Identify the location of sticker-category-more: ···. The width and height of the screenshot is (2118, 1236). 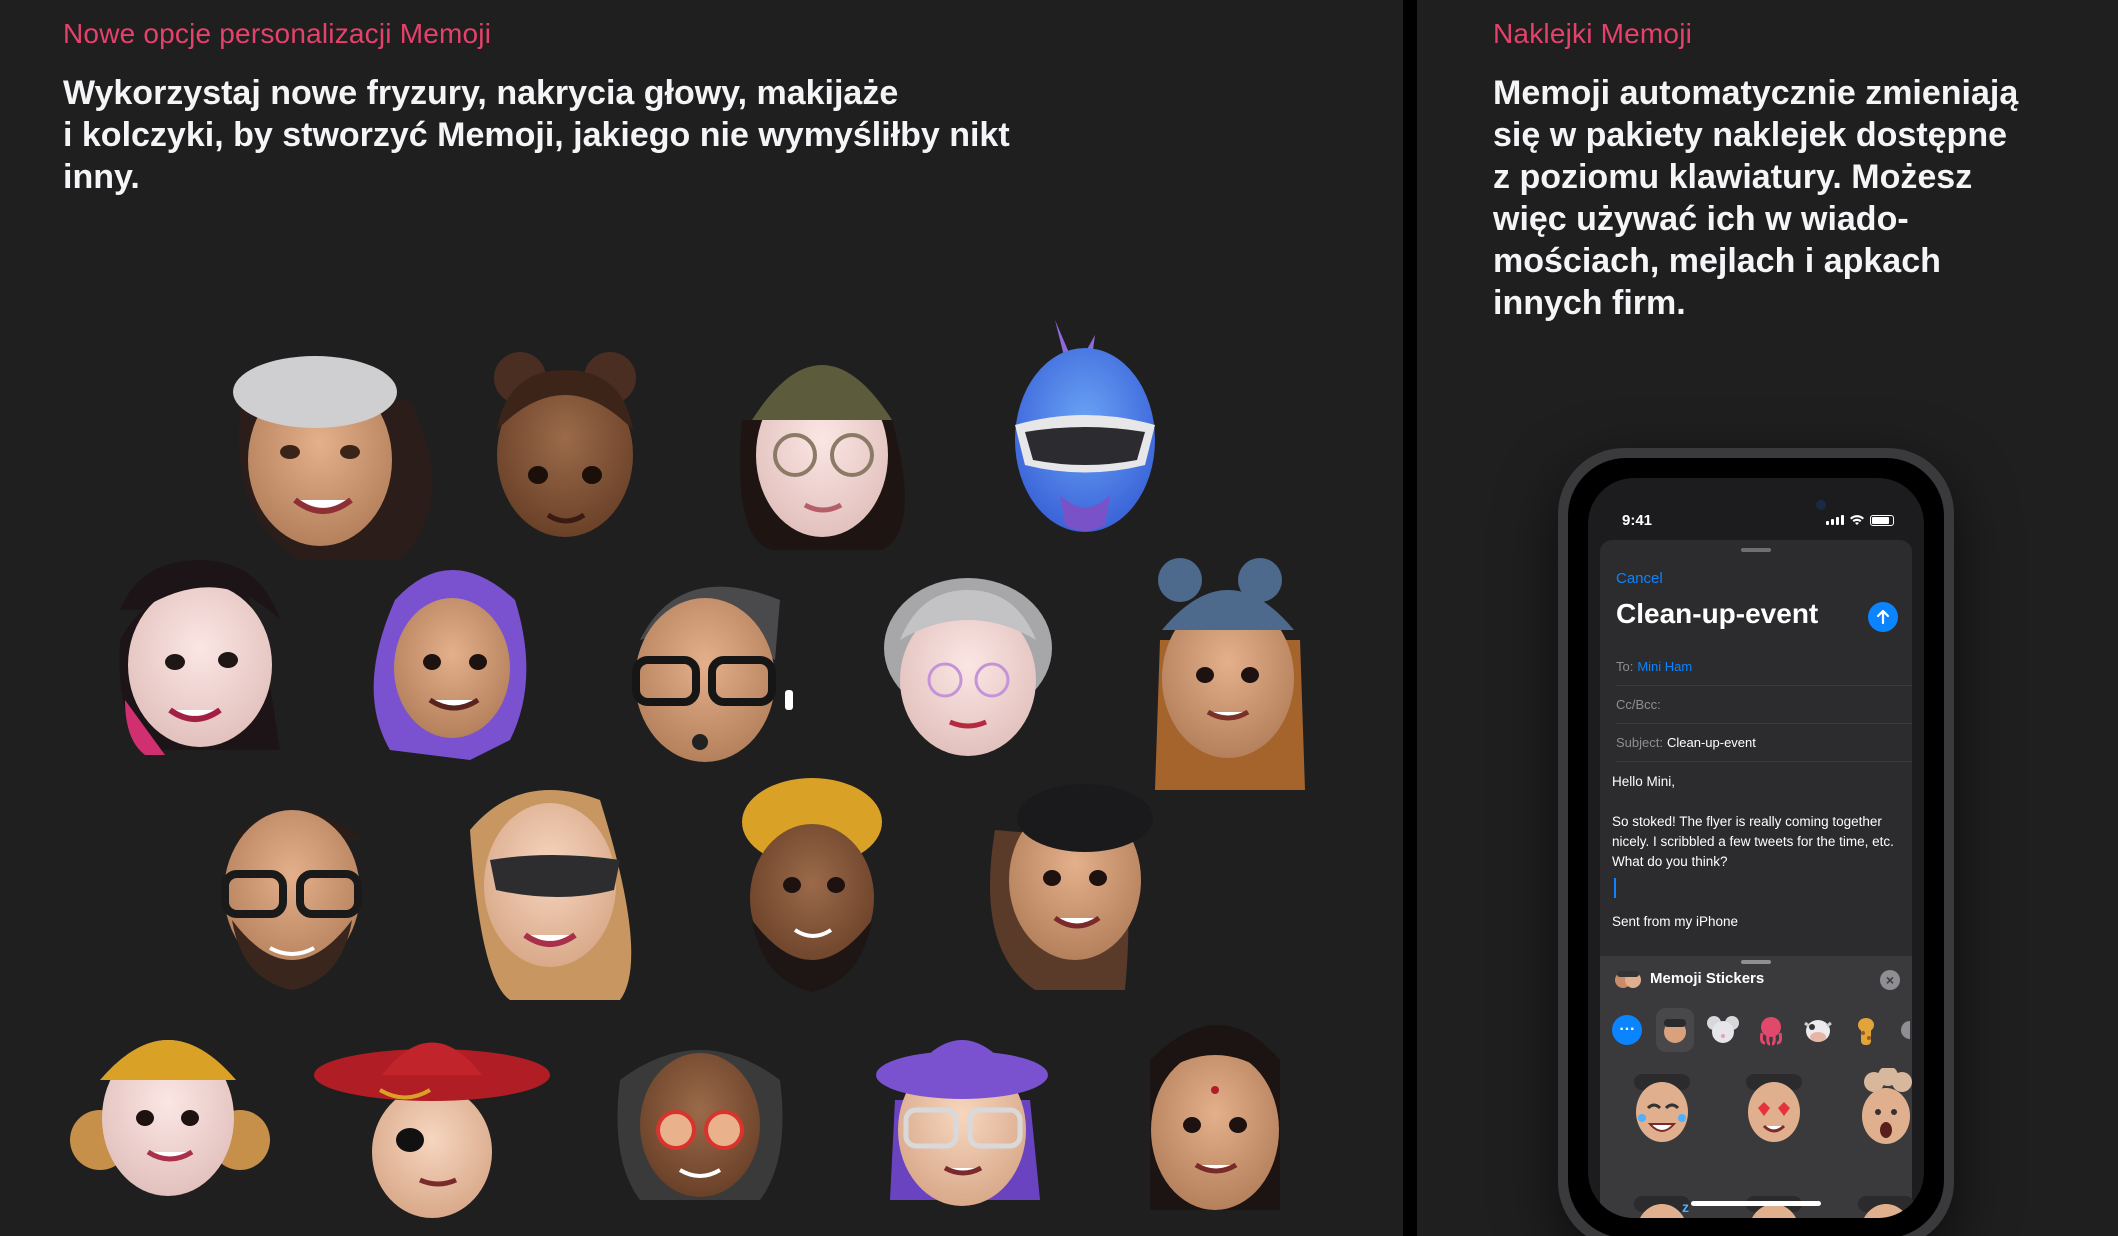
(1627, 1030).